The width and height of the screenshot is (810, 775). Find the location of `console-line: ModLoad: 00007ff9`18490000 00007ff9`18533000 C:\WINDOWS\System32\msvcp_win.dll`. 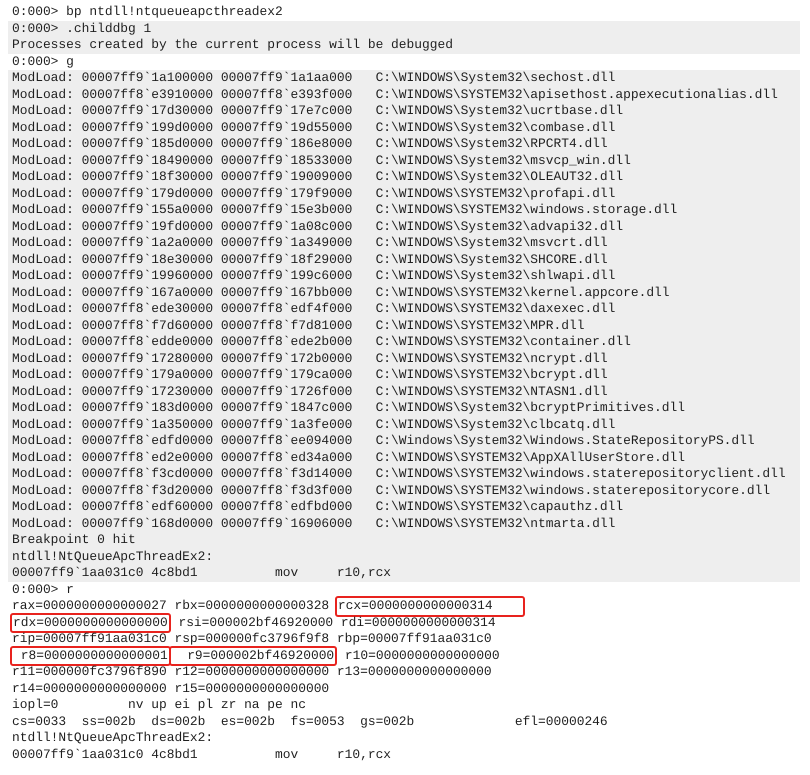

console-line: ModLoad: 00007ff9`18490000 00007ff9`18533000 C:\WINDOWS\System32\msvcp_win.dll is located at coordinates (321, 160).